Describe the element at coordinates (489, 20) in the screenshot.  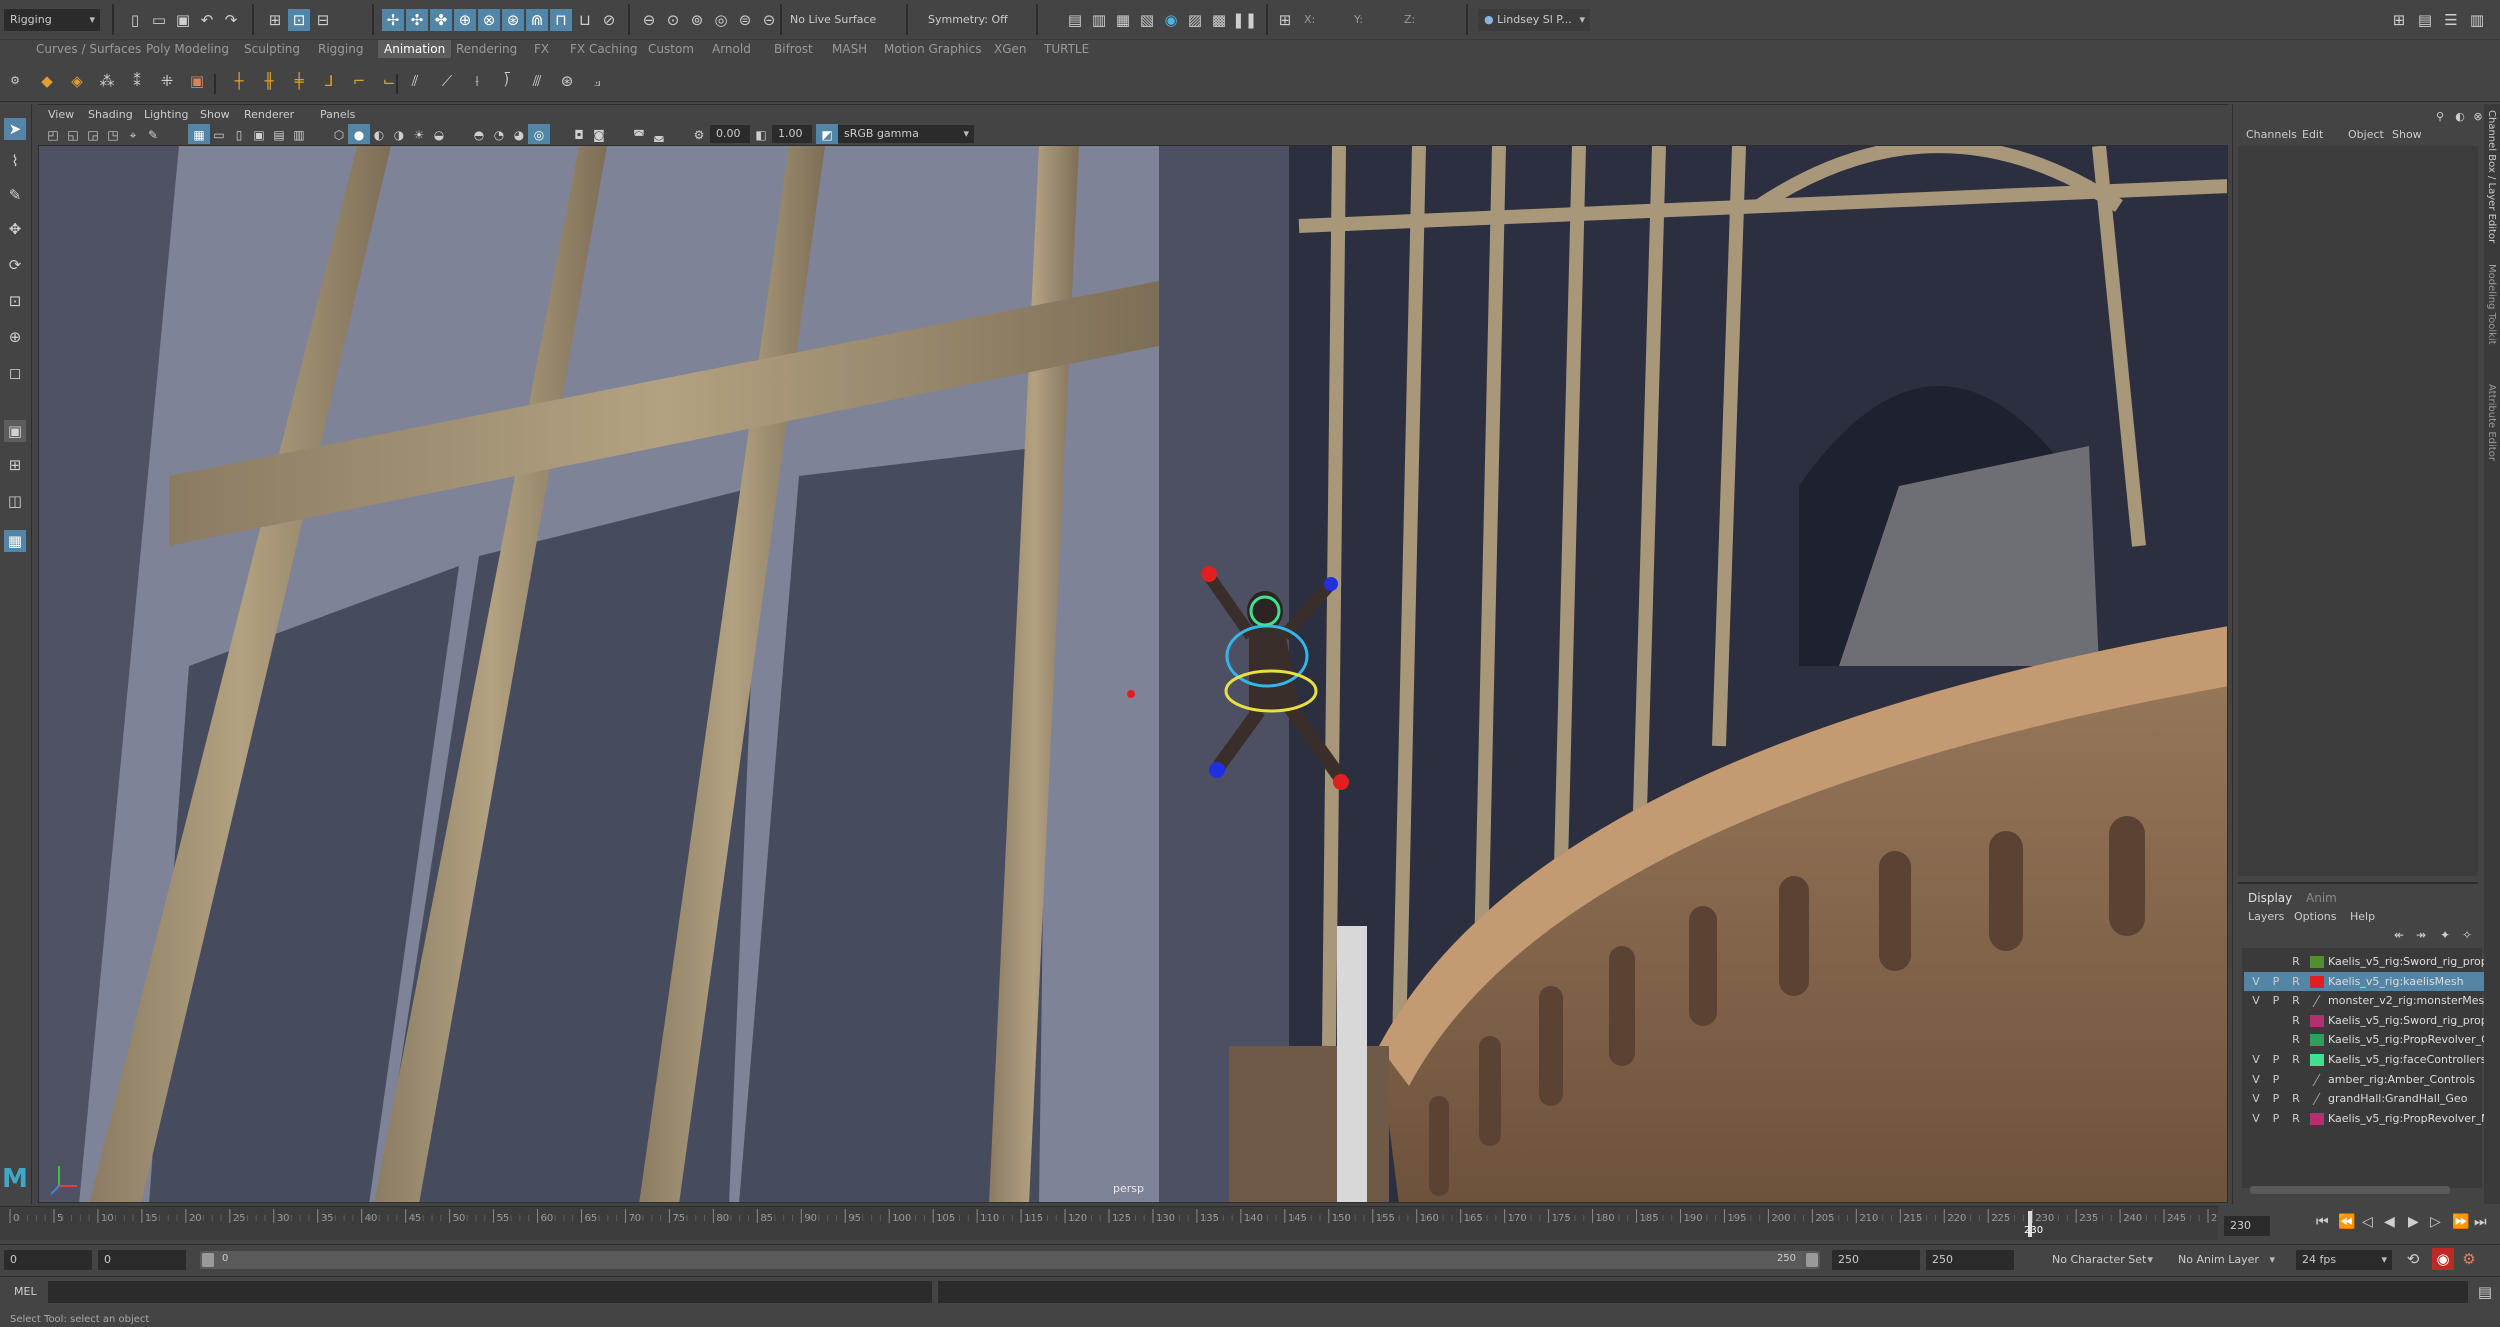
I see `snap-view-plane-icon: ⊗` at that location.